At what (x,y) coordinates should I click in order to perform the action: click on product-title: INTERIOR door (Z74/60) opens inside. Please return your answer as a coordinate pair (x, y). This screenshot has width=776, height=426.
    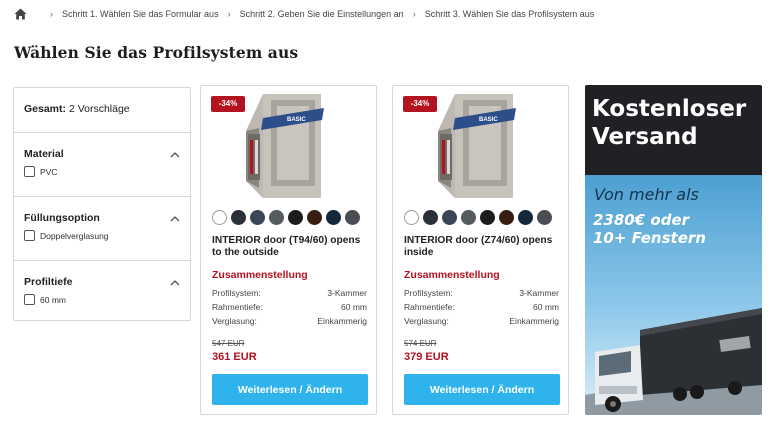
    Looking at the image, I should click on (483, 247).